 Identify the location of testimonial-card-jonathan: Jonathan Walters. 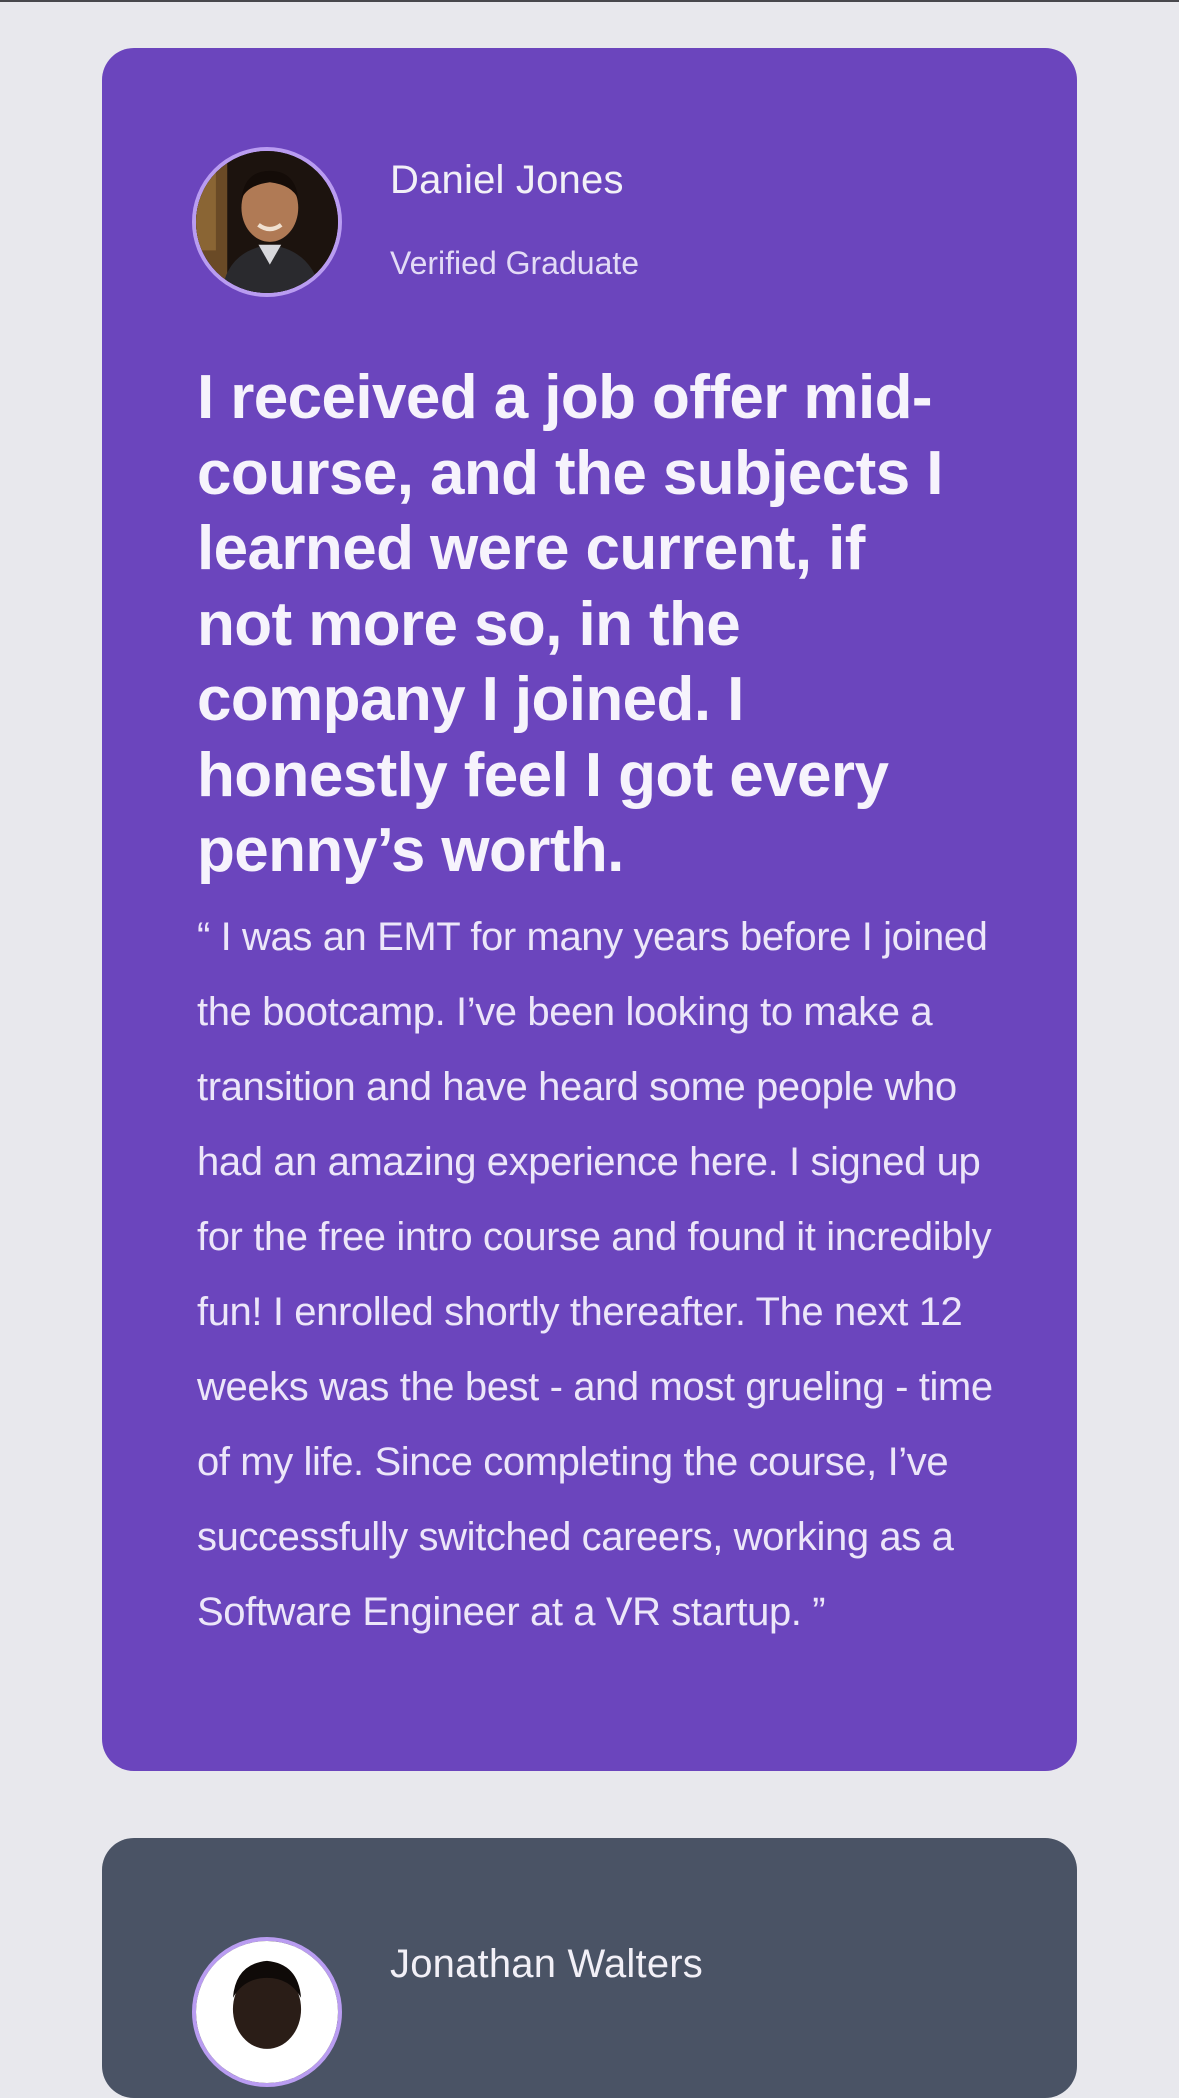
(589, 1968).